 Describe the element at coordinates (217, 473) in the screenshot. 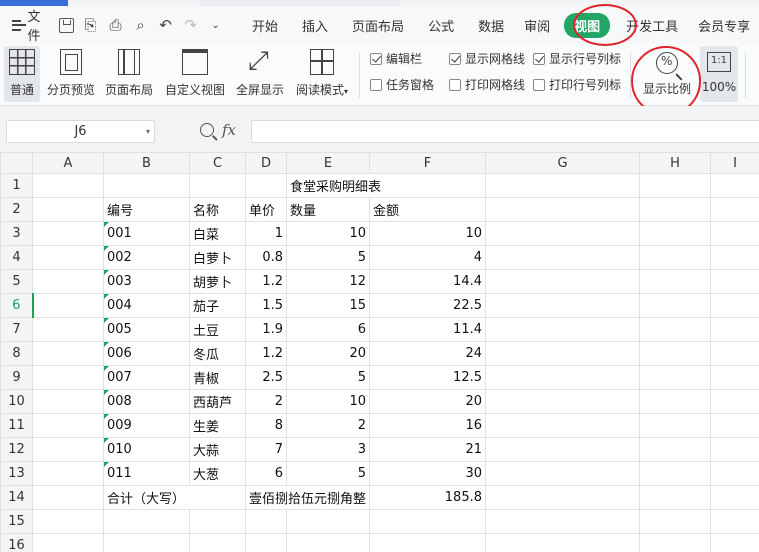

I see `data-cell: 大葱` at that location.